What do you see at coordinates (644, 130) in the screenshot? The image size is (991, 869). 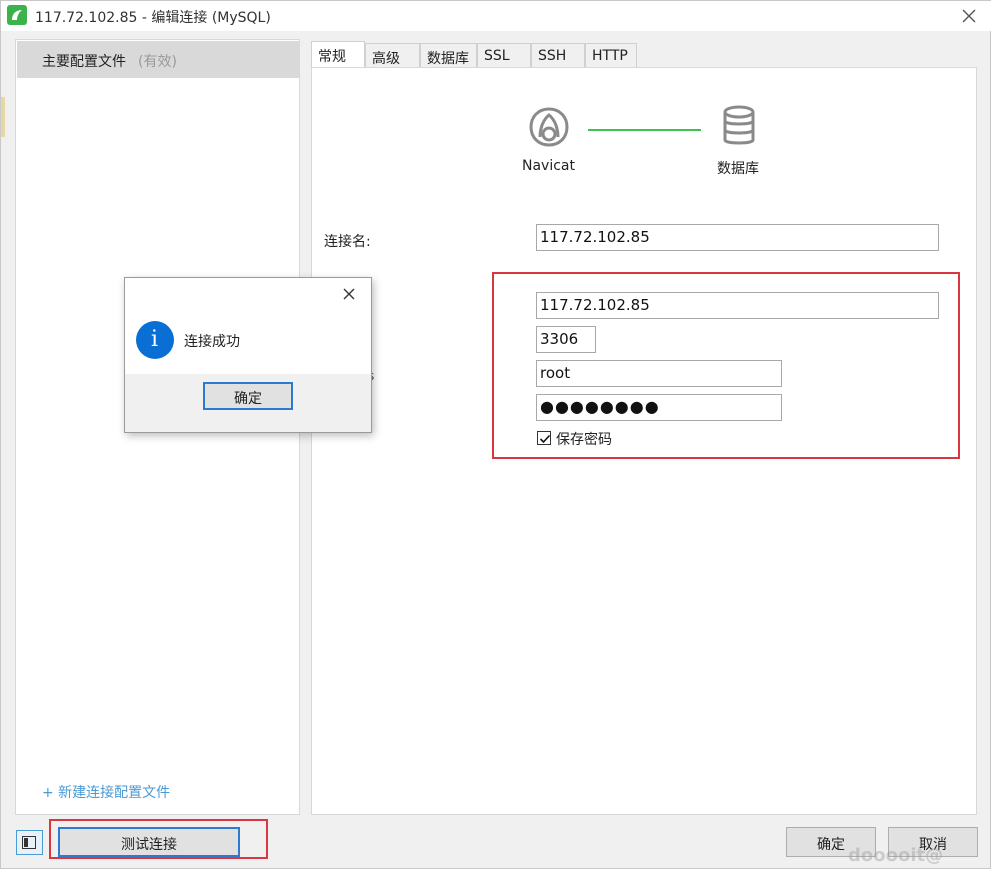 I see `connection-line` at bounding box center [644, 130].